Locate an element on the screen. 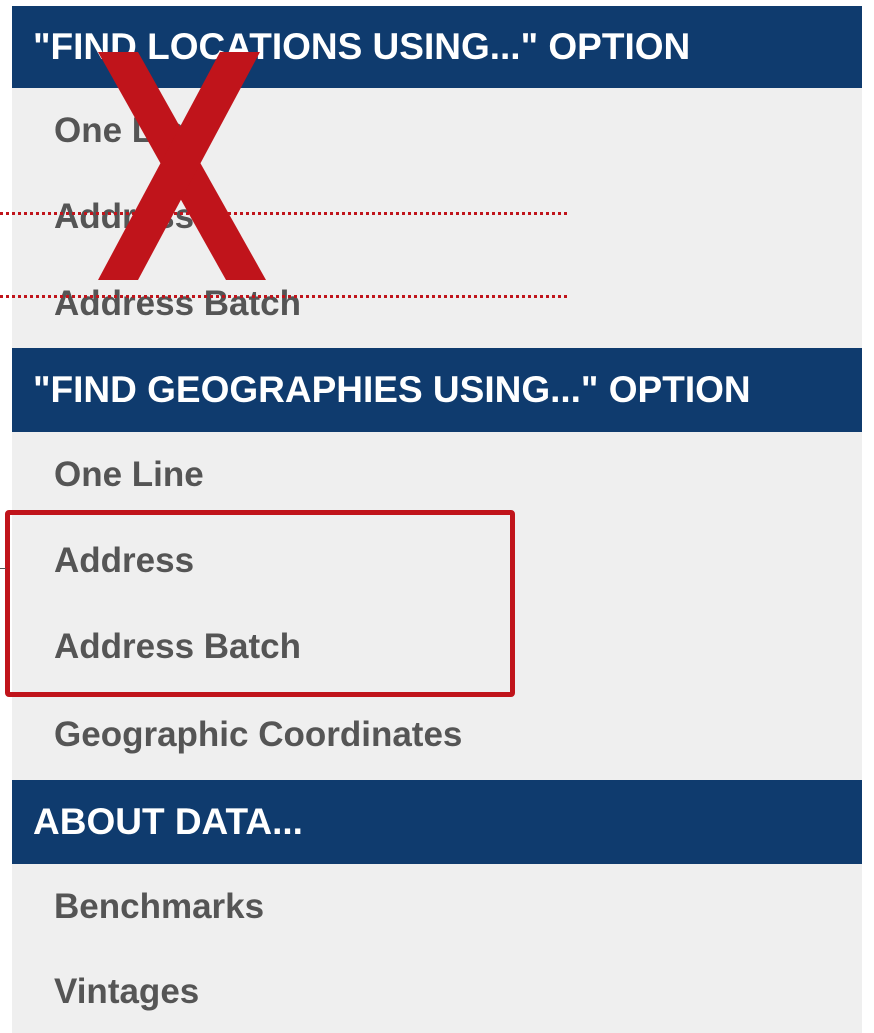  nav-item-benchmarks: Benchmarks is located at coordinates (437, 907).